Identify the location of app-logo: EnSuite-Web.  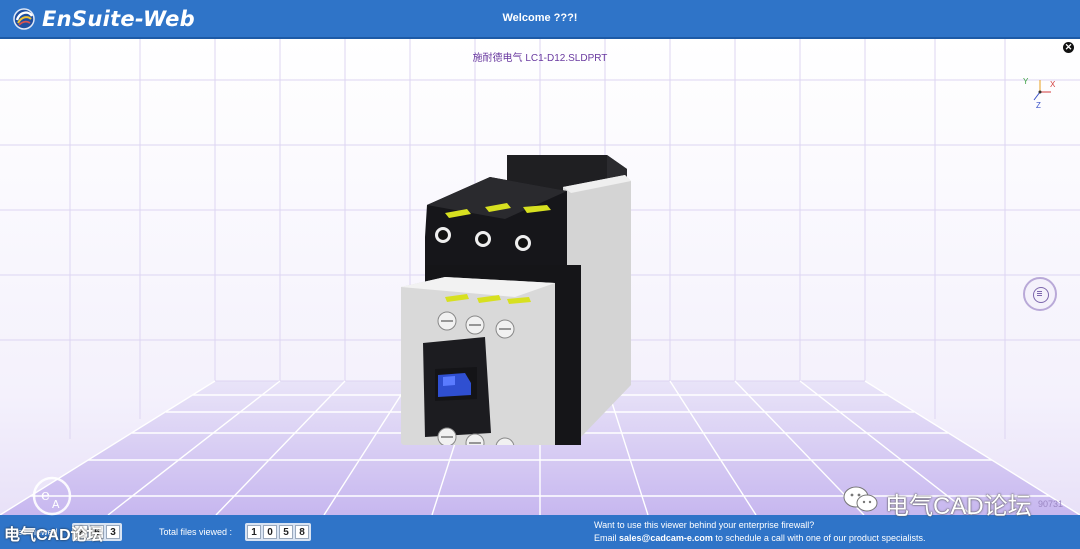
(103, 19).